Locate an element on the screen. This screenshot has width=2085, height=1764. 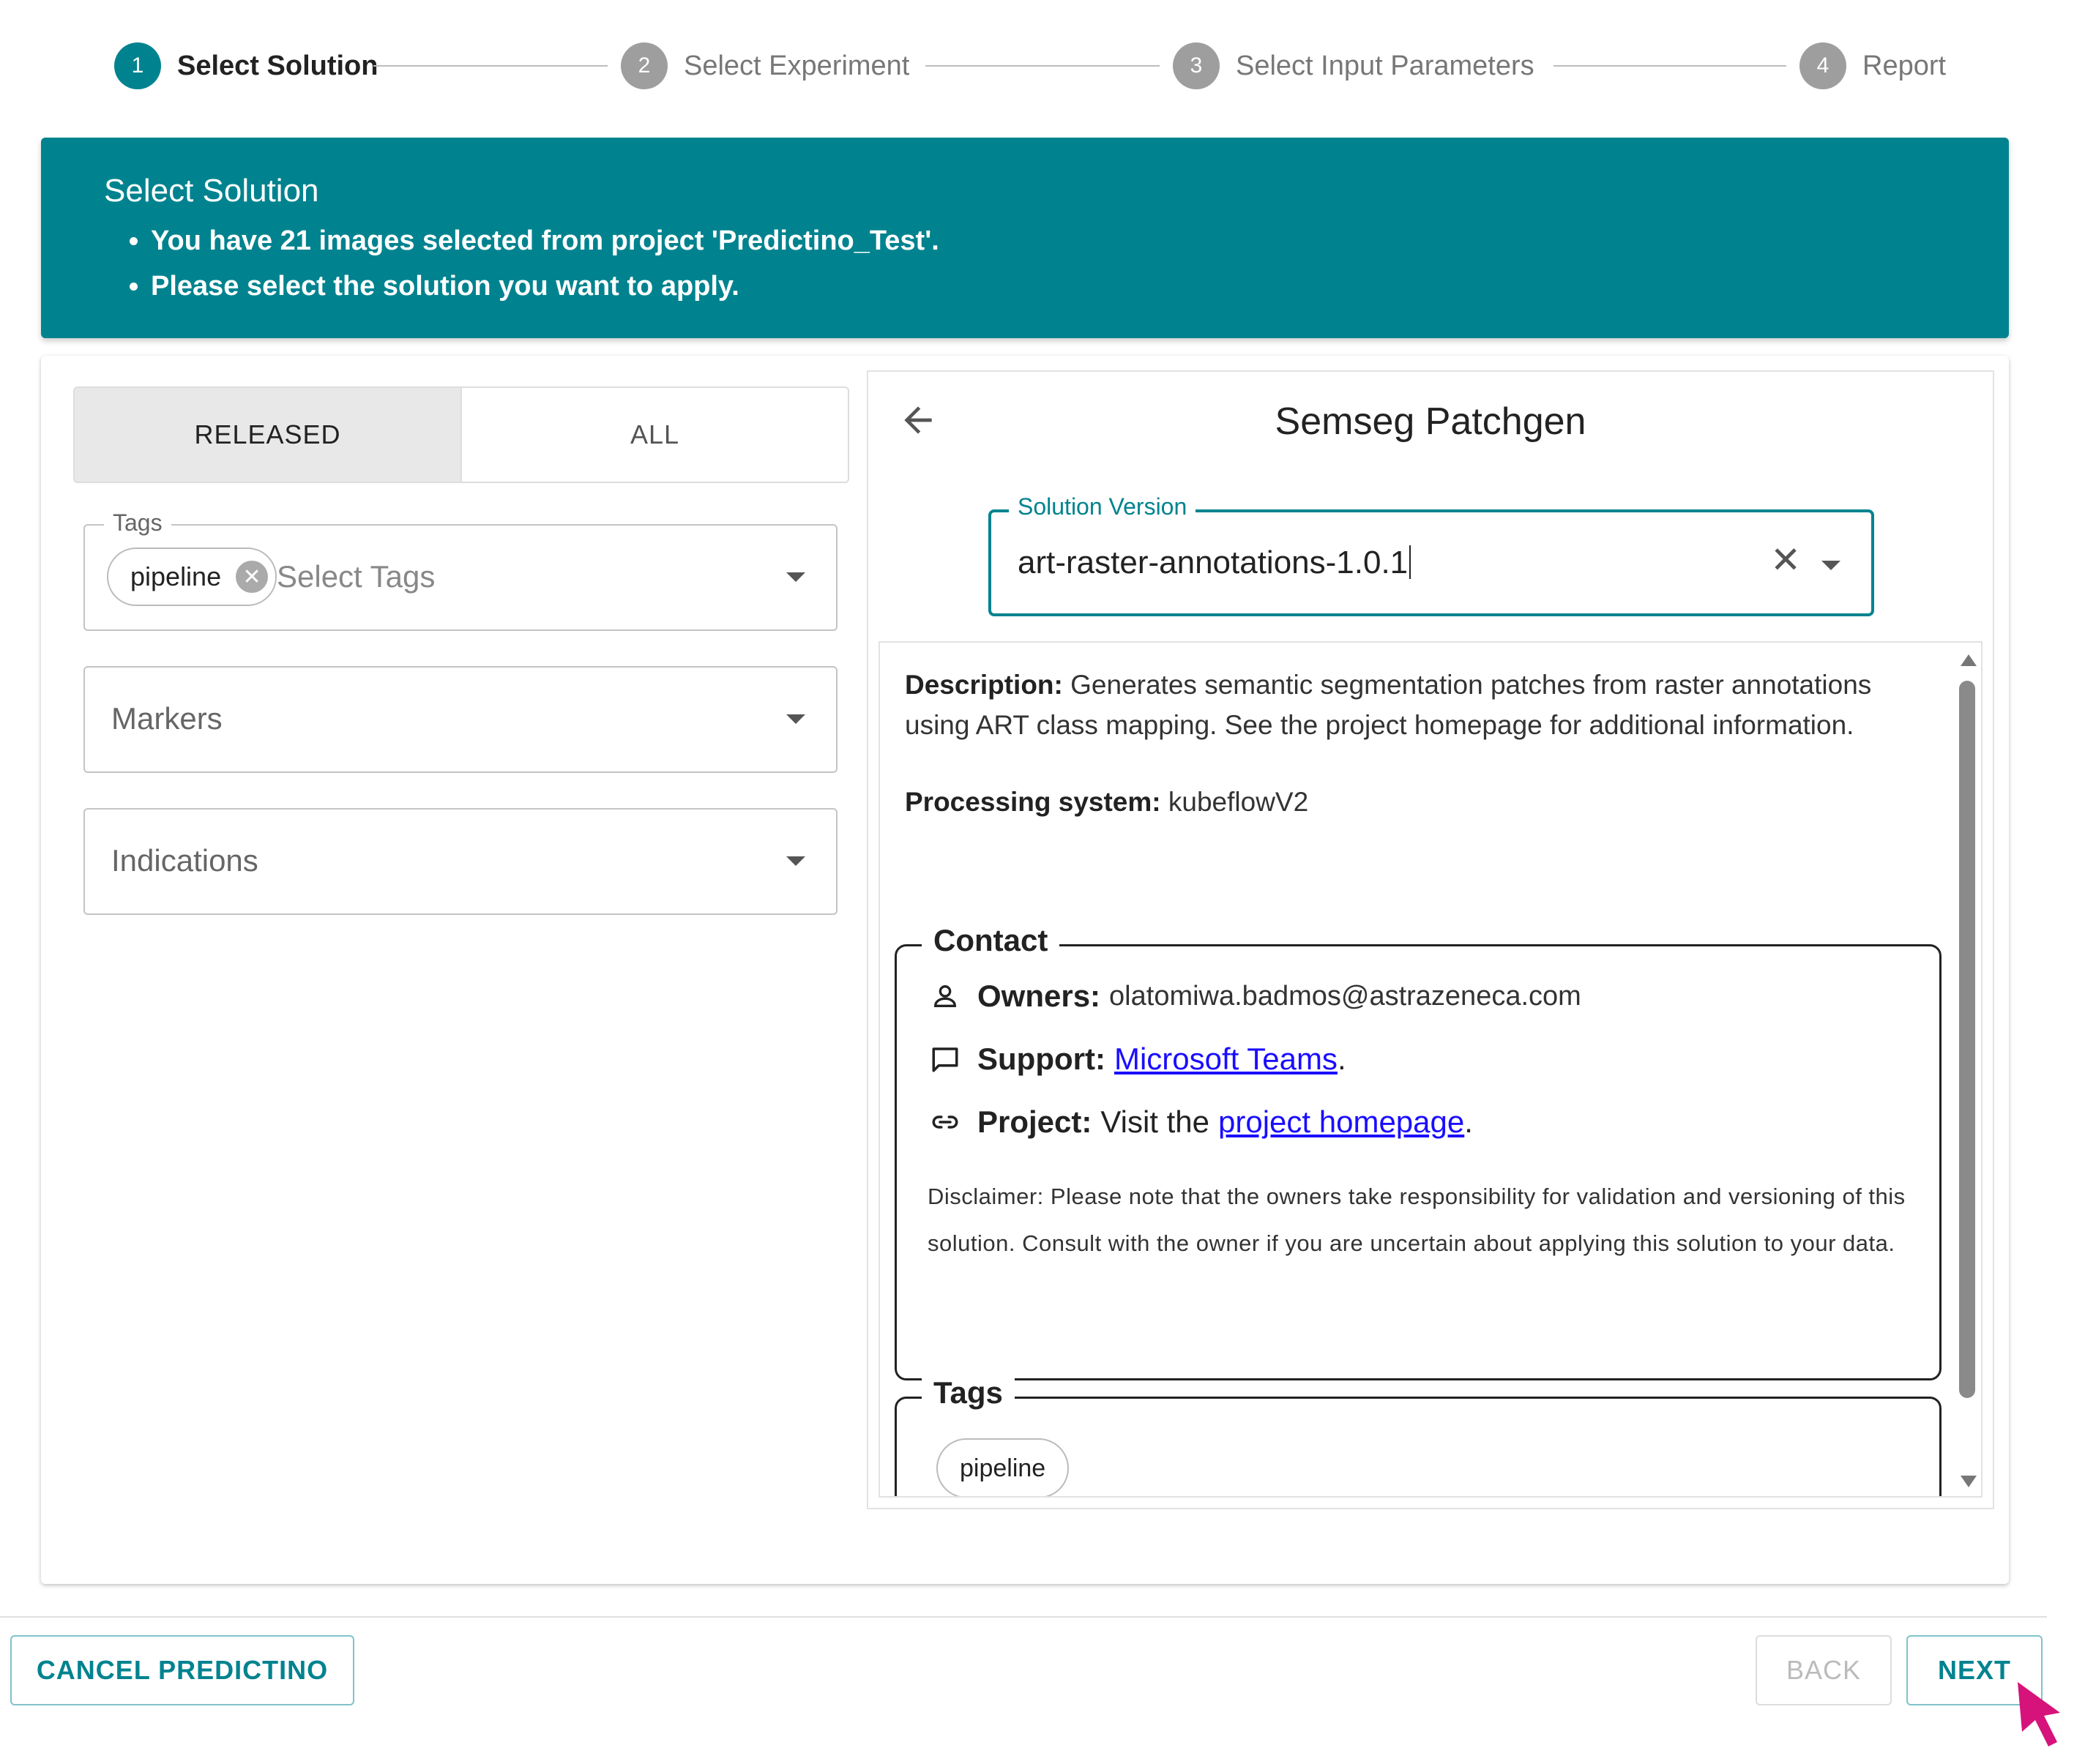
scroll-up-icon is located at coordinates (1969, 660).